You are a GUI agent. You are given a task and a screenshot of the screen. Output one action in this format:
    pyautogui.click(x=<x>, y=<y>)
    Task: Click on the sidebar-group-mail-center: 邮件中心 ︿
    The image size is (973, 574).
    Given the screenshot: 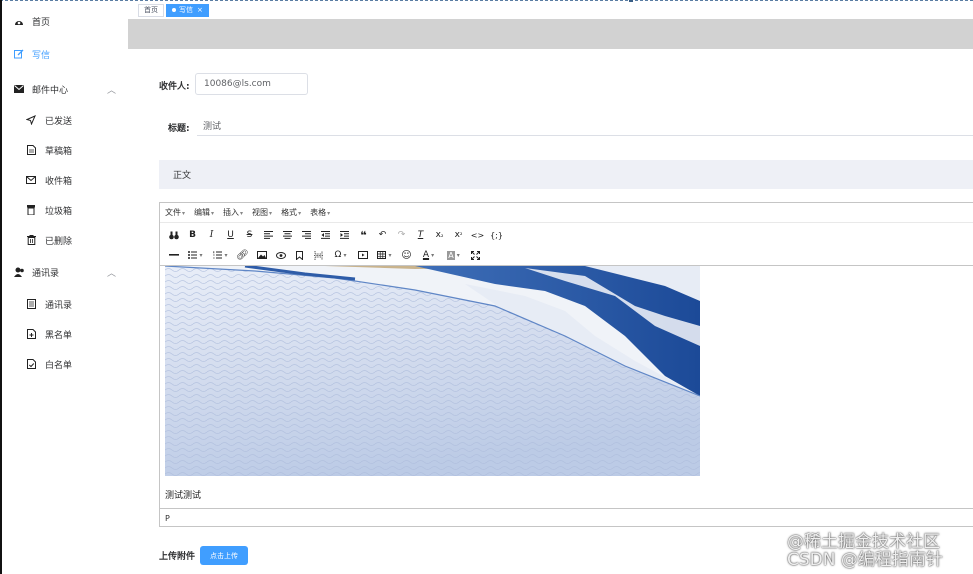 What is the action you would take?
    pyautogui.click(x=65, y=89)
    